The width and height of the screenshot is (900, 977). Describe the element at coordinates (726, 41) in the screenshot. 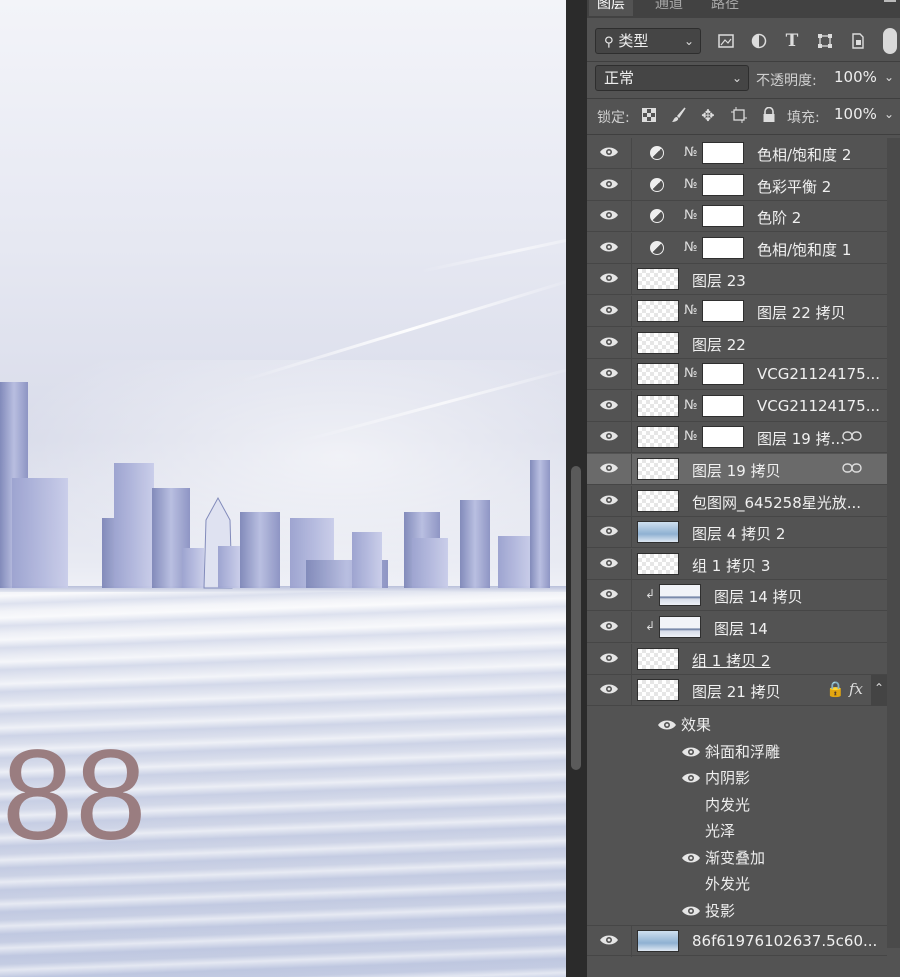

I see `image-filter-icon` at that location.